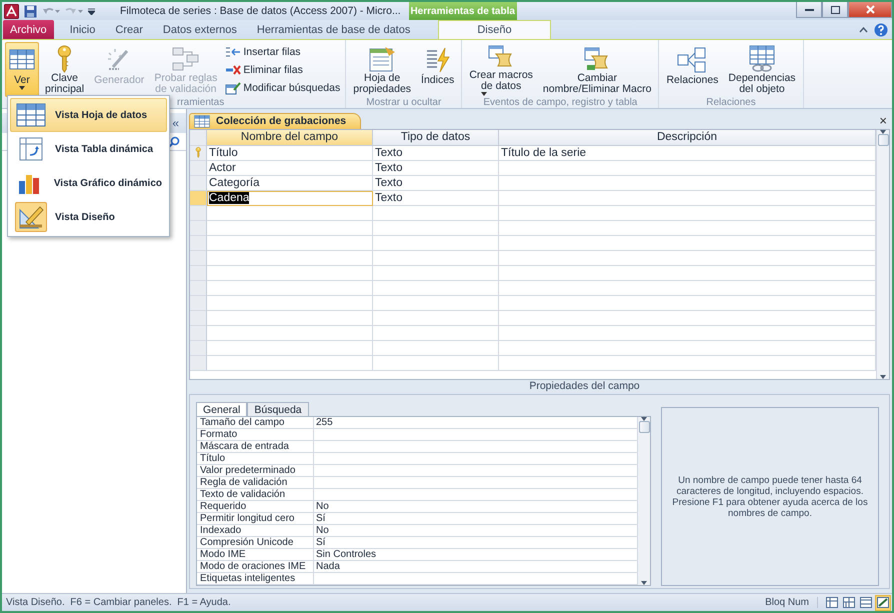 The width and height of the screenshot is (894, 613). I want to click on ribbon-small-button: Insertar filas, so click(282, 51).